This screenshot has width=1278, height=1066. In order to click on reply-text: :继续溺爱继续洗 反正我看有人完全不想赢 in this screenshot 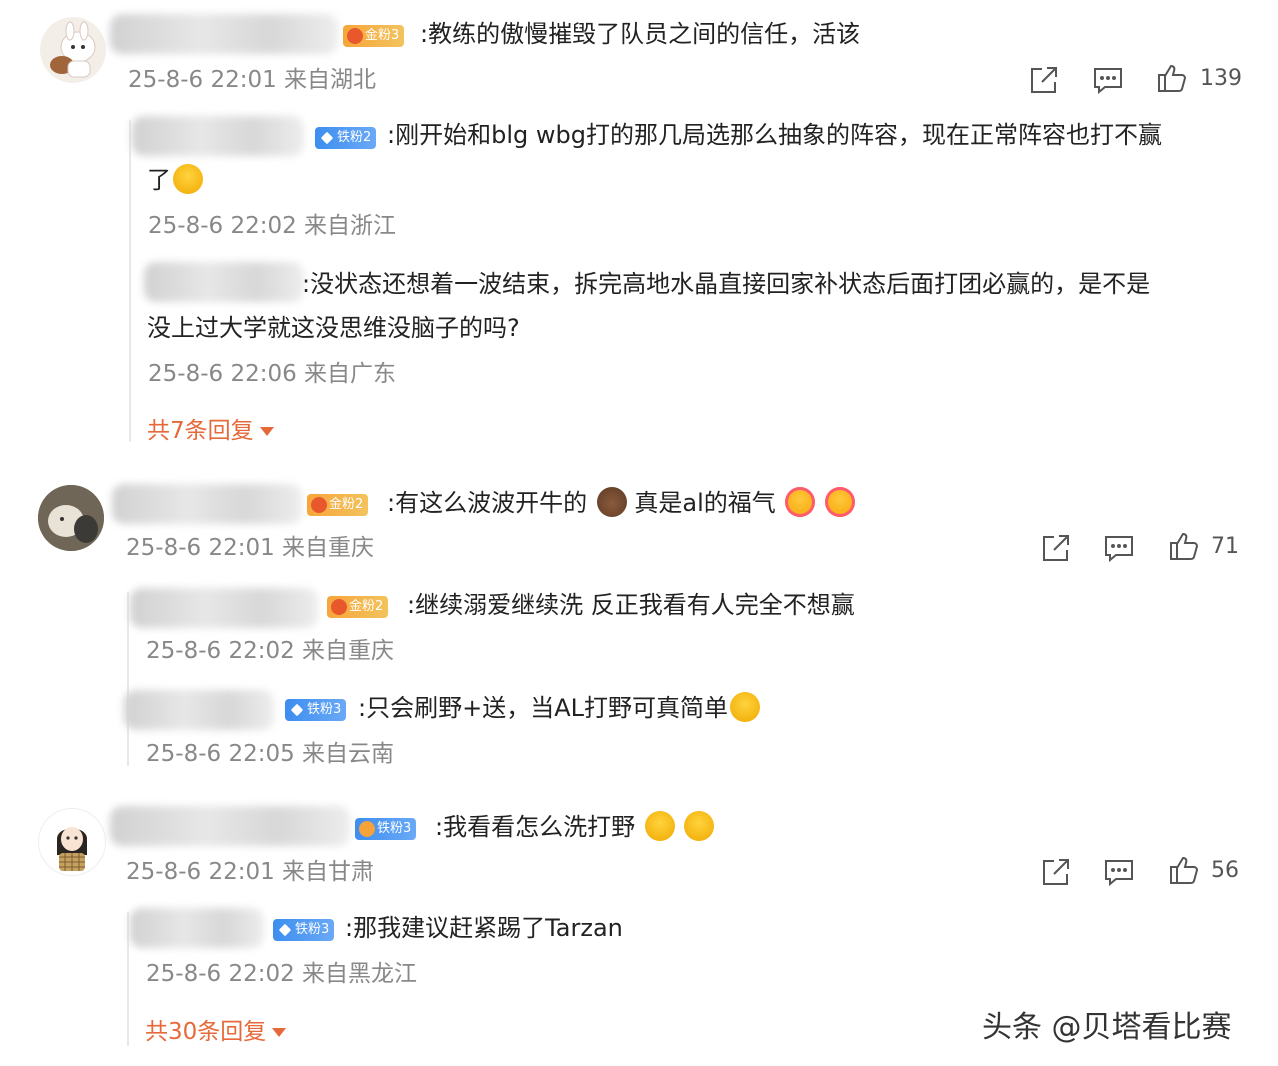, I will do `click(631, 605)`.